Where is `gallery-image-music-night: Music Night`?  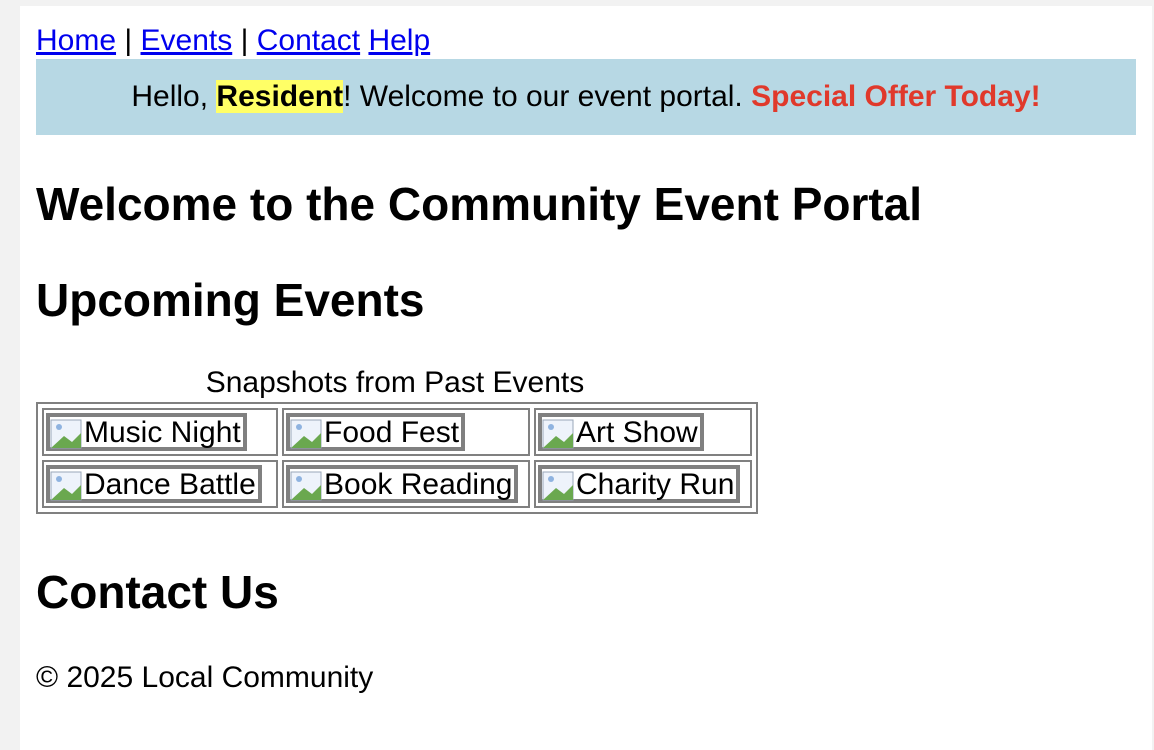 gallery-image-music-night: Music Night is located at coordinates (146, 432).